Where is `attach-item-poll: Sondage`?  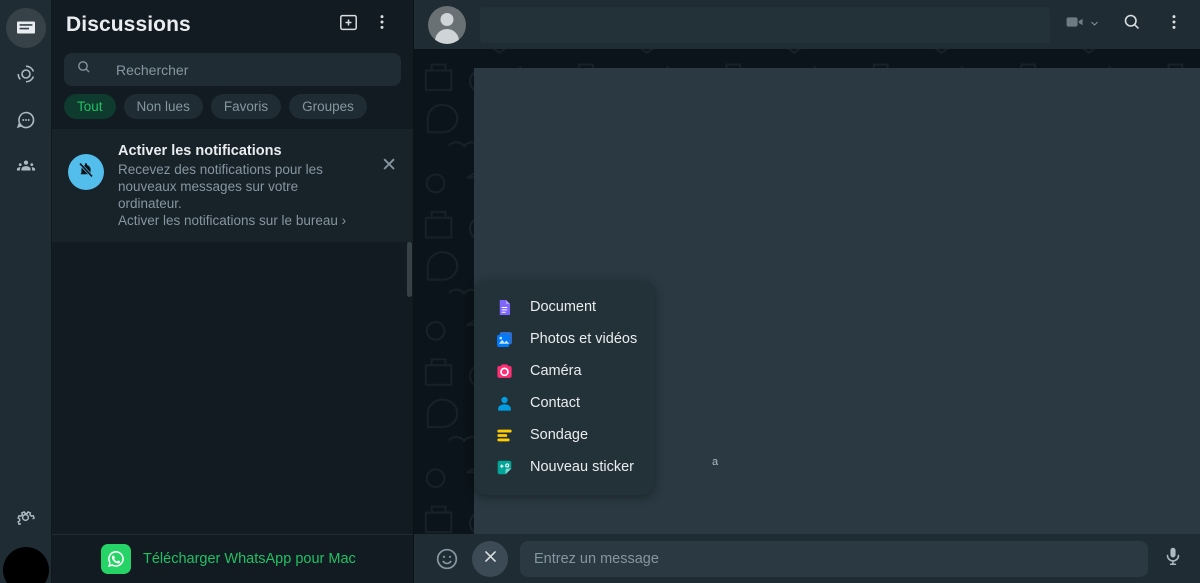
attach-item-poll: Sondage is located at coordinates (564, 435).